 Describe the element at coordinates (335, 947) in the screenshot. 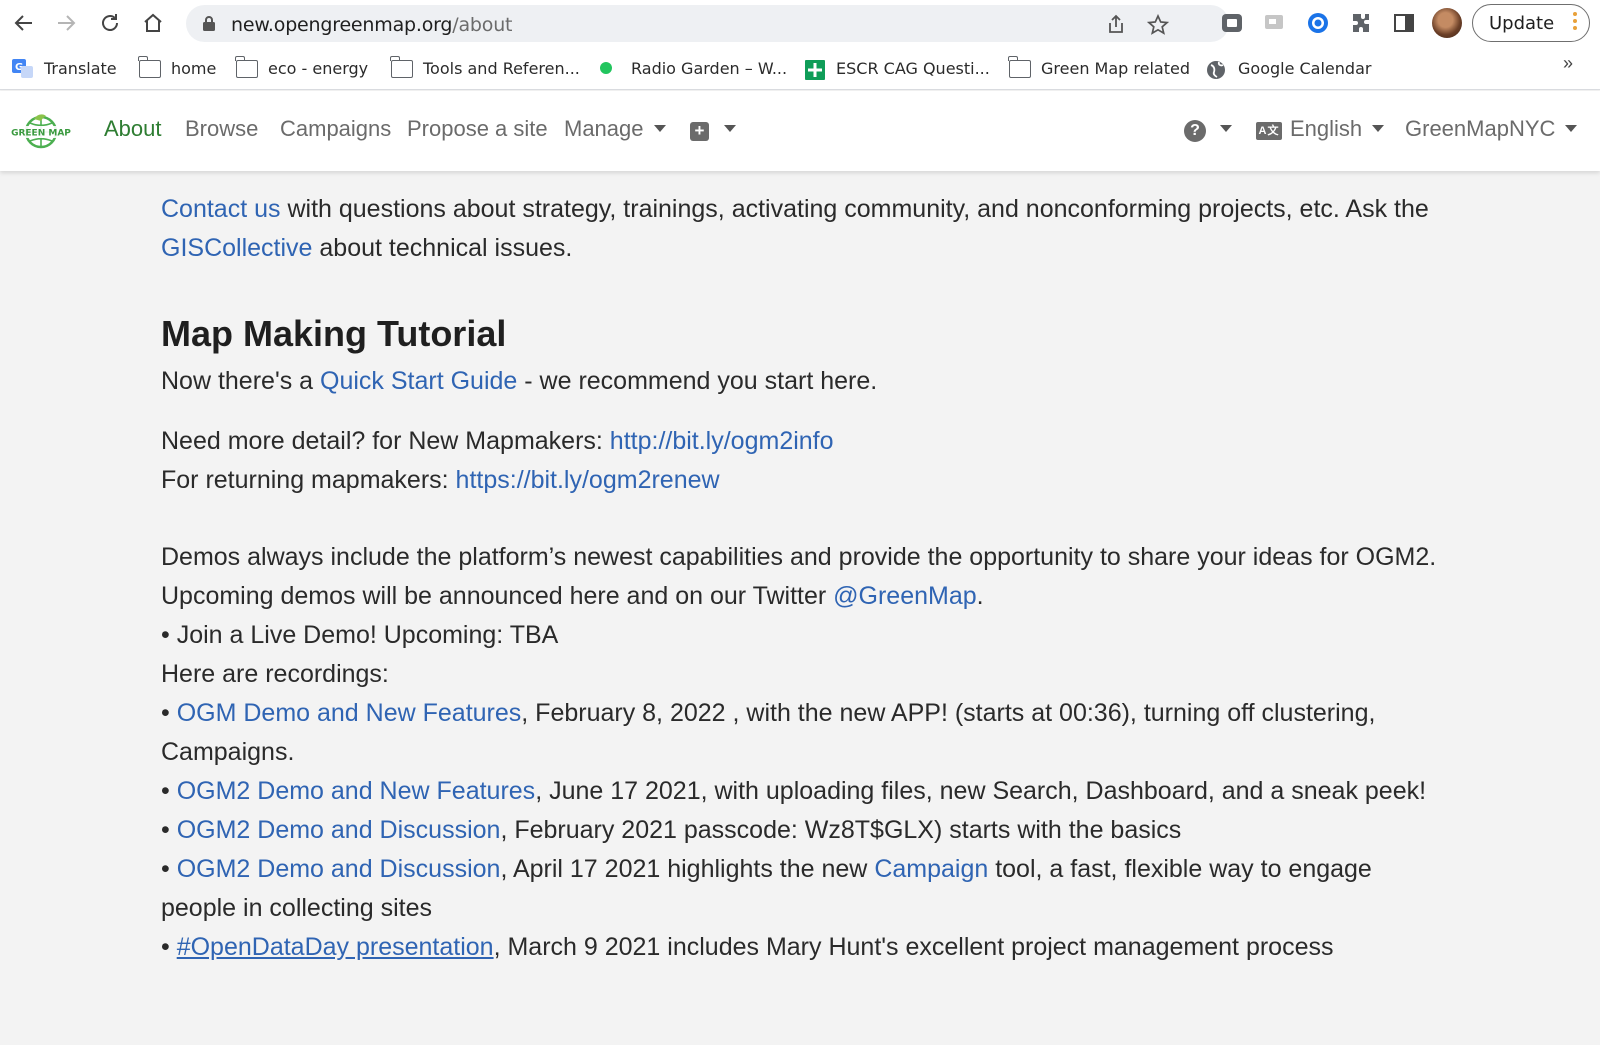

I see `recording-link: #OpenDataDay presentation` at that location.